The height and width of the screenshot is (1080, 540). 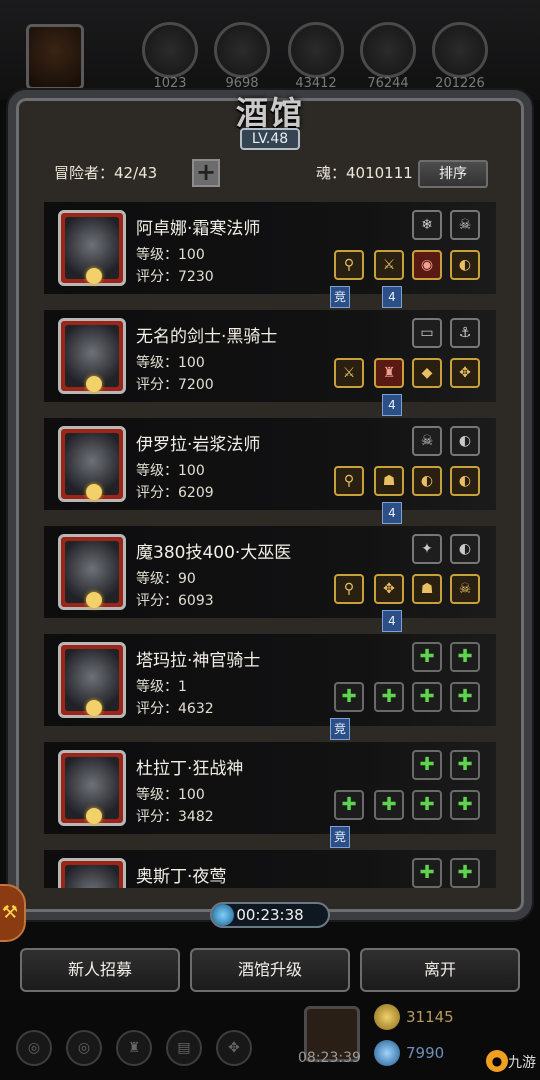 I want to click on equipment-slot-bottom: ◉, so click(x=427, y=265).